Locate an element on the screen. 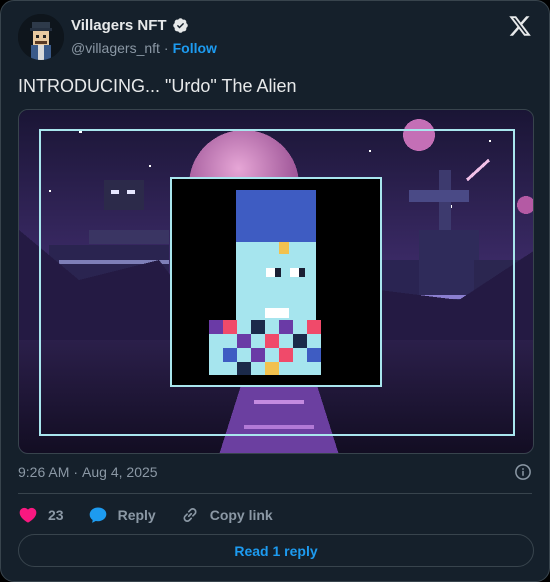 The width and height of the screenshot is (550, 582). divider is located at coordinates (275, 493).